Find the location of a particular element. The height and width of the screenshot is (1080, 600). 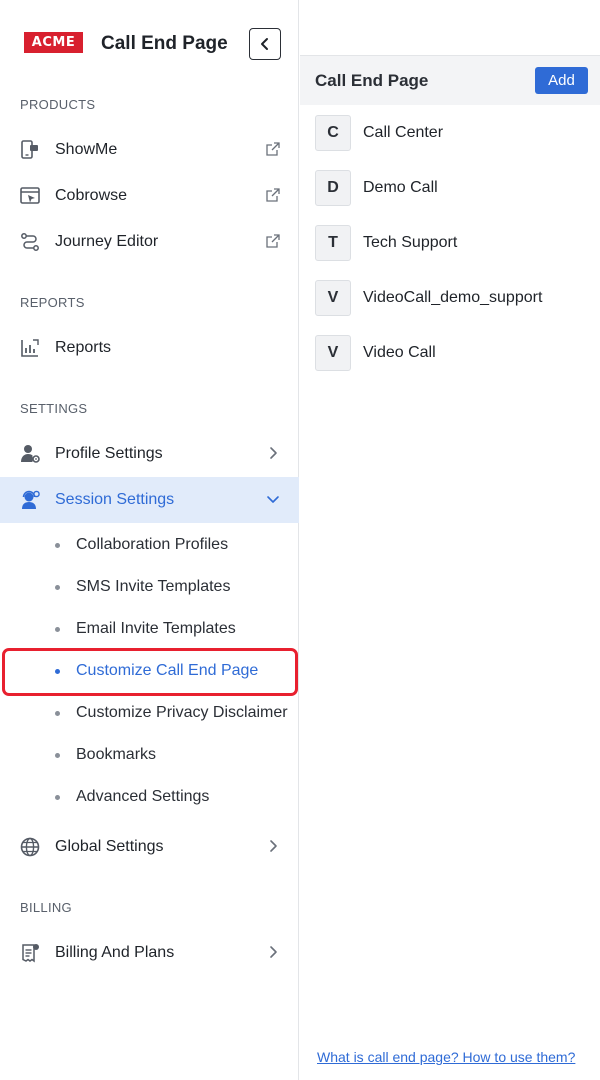

submenu-item-label: Customize Call End Page is located at coordinates (167, 670).